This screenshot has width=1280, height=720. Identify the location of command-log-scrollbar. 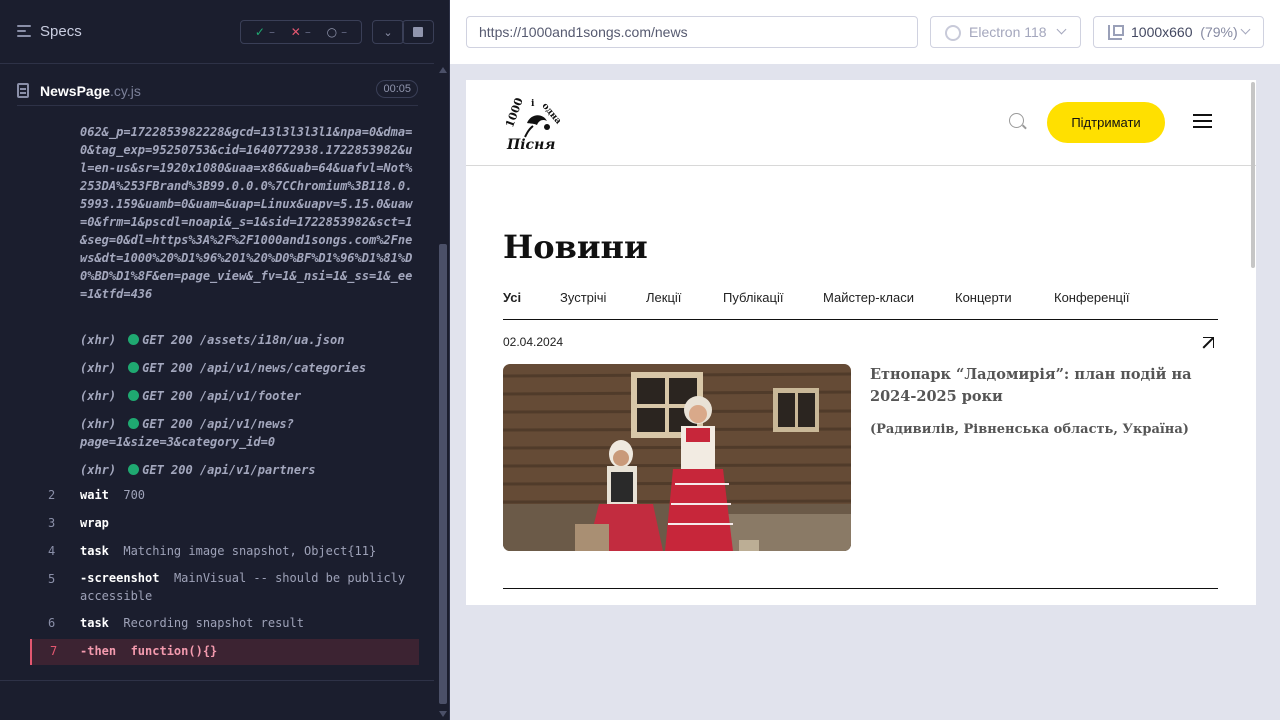
(443, 392).